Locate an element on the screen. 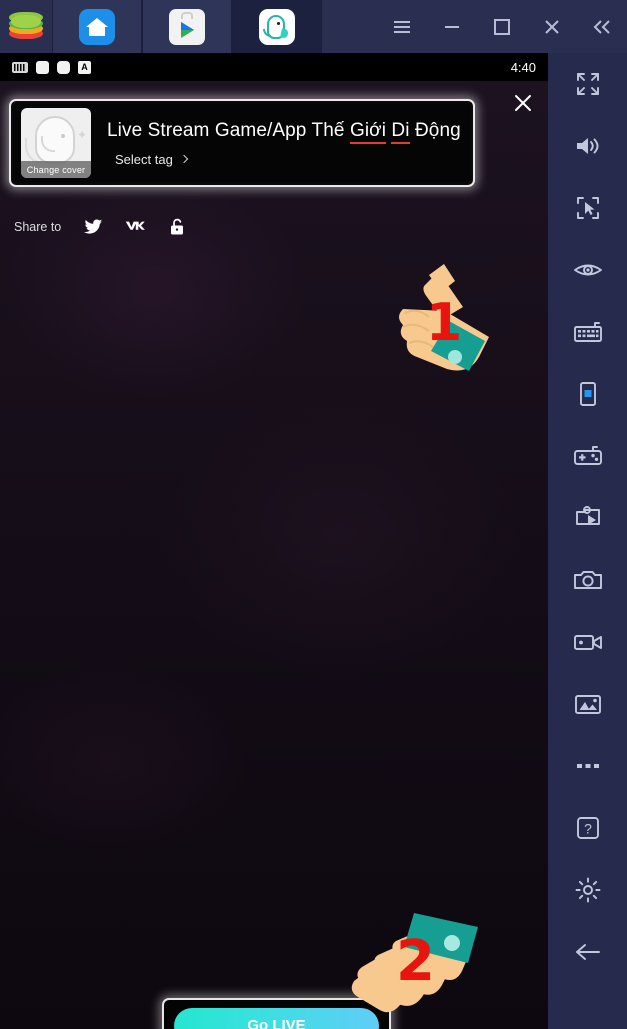 The image size is (627, 1029). home-icon is located at coordinates (97, 26).